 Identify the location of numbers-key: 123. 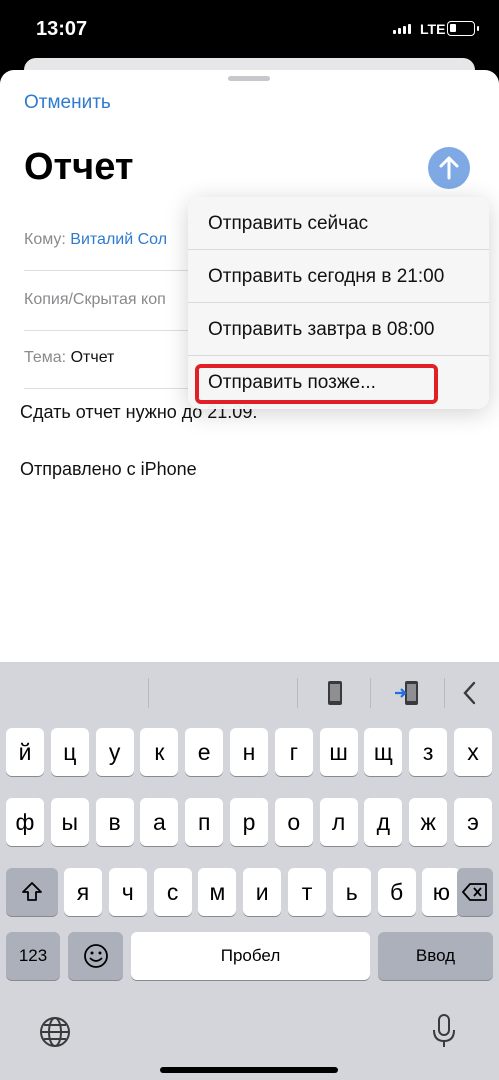
(33, 956).